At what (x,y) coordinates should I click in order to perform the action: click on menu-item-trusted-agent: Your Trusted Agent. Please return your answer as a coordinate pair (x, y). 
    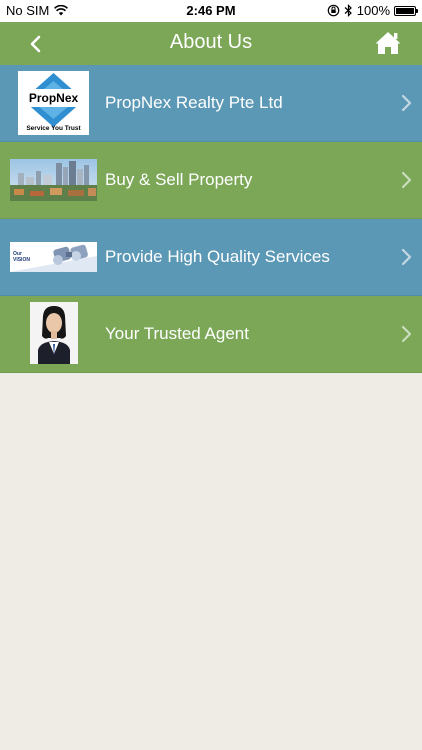
    Looking at the image, I should click on (211, 334).